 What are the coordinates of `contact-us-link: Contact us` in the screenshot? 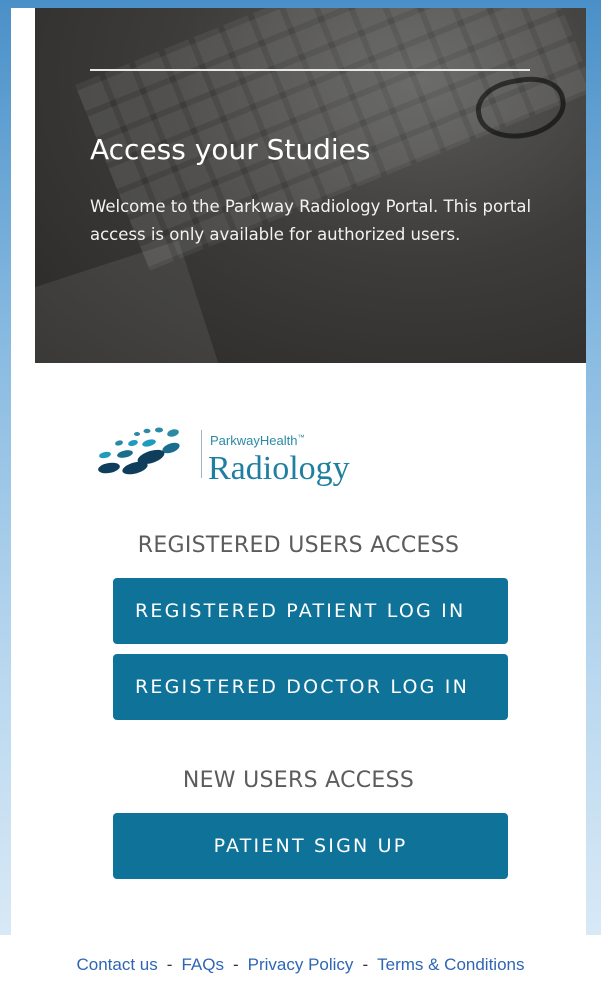 It's located at (117, 964).